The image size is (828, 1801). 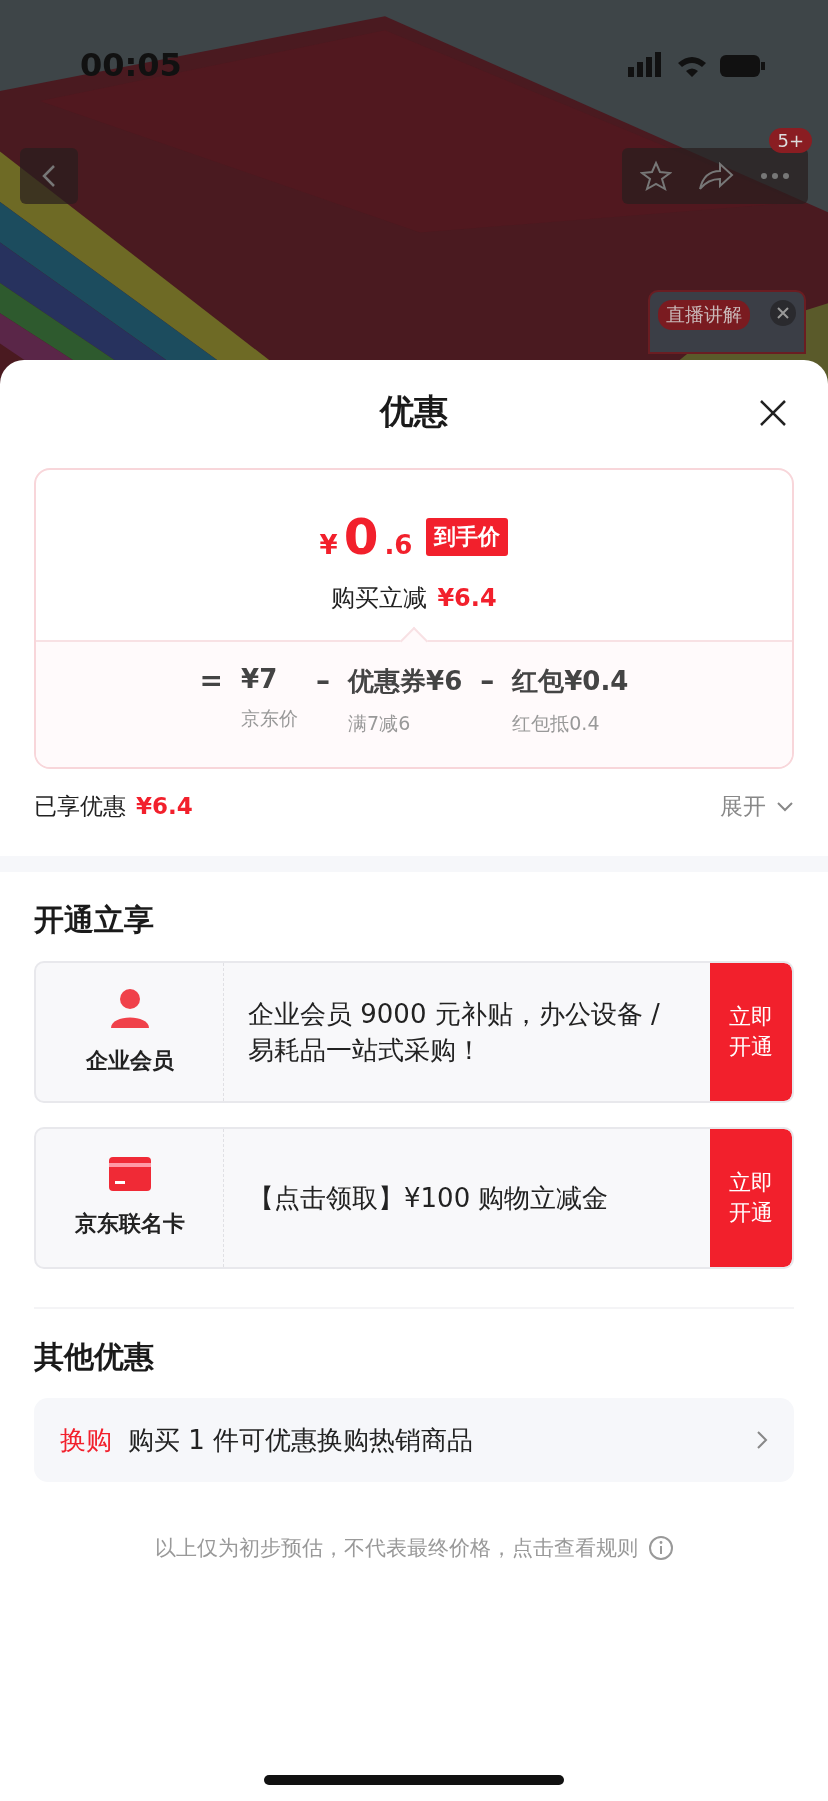 I want to click on section-title: 开通立享, so click(x=94, y=920).